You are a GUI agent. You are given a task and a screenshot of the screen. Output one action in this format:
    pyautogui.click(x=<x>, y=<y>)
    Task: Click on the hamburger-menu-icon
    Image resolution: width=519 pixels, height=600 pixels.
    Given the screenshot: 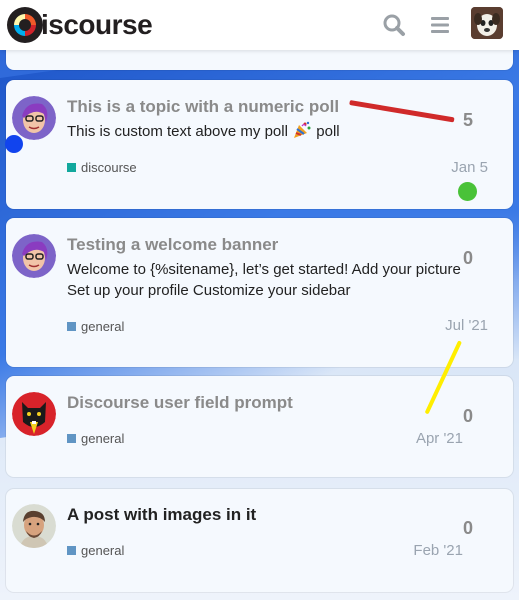 What is the action you would take?
    pyautogui.click(x=441, y=25)
    